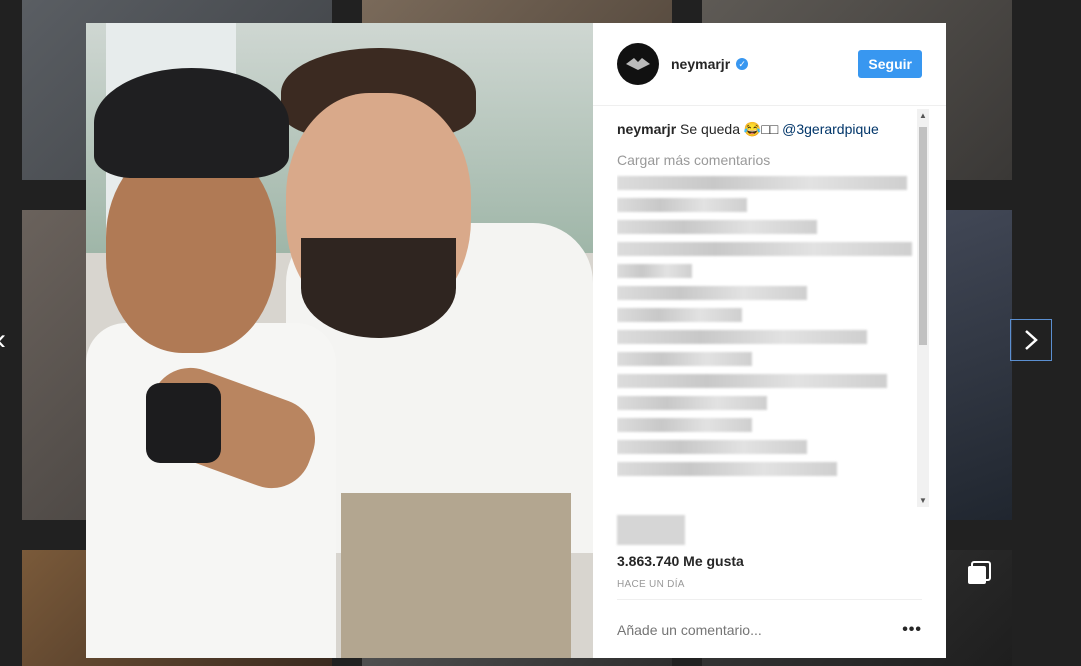 This screenshot has width=1081, height=666. Describe the element at coordinates (923, 115) in the screenshot. I see `scroll-up-icon: ▲` at that location.